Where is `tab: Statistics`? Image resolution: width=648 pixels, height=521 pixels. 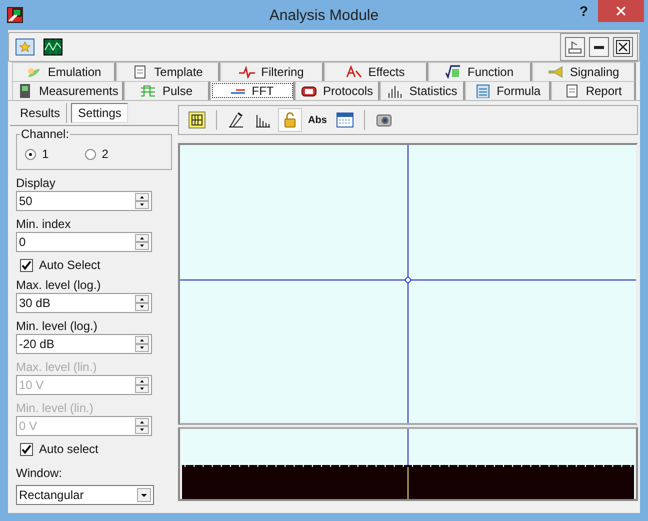
tab: Statistics is located at coordinates (423, 90).